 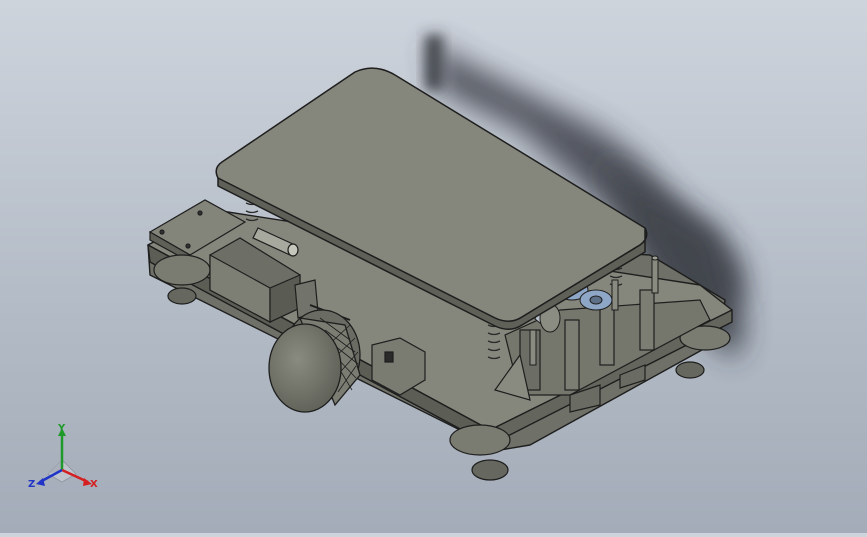 What do you see at coordinates (61, 428) in the screenshot?
I see `y-axis-label: Y` at bounding box center [61, 428].